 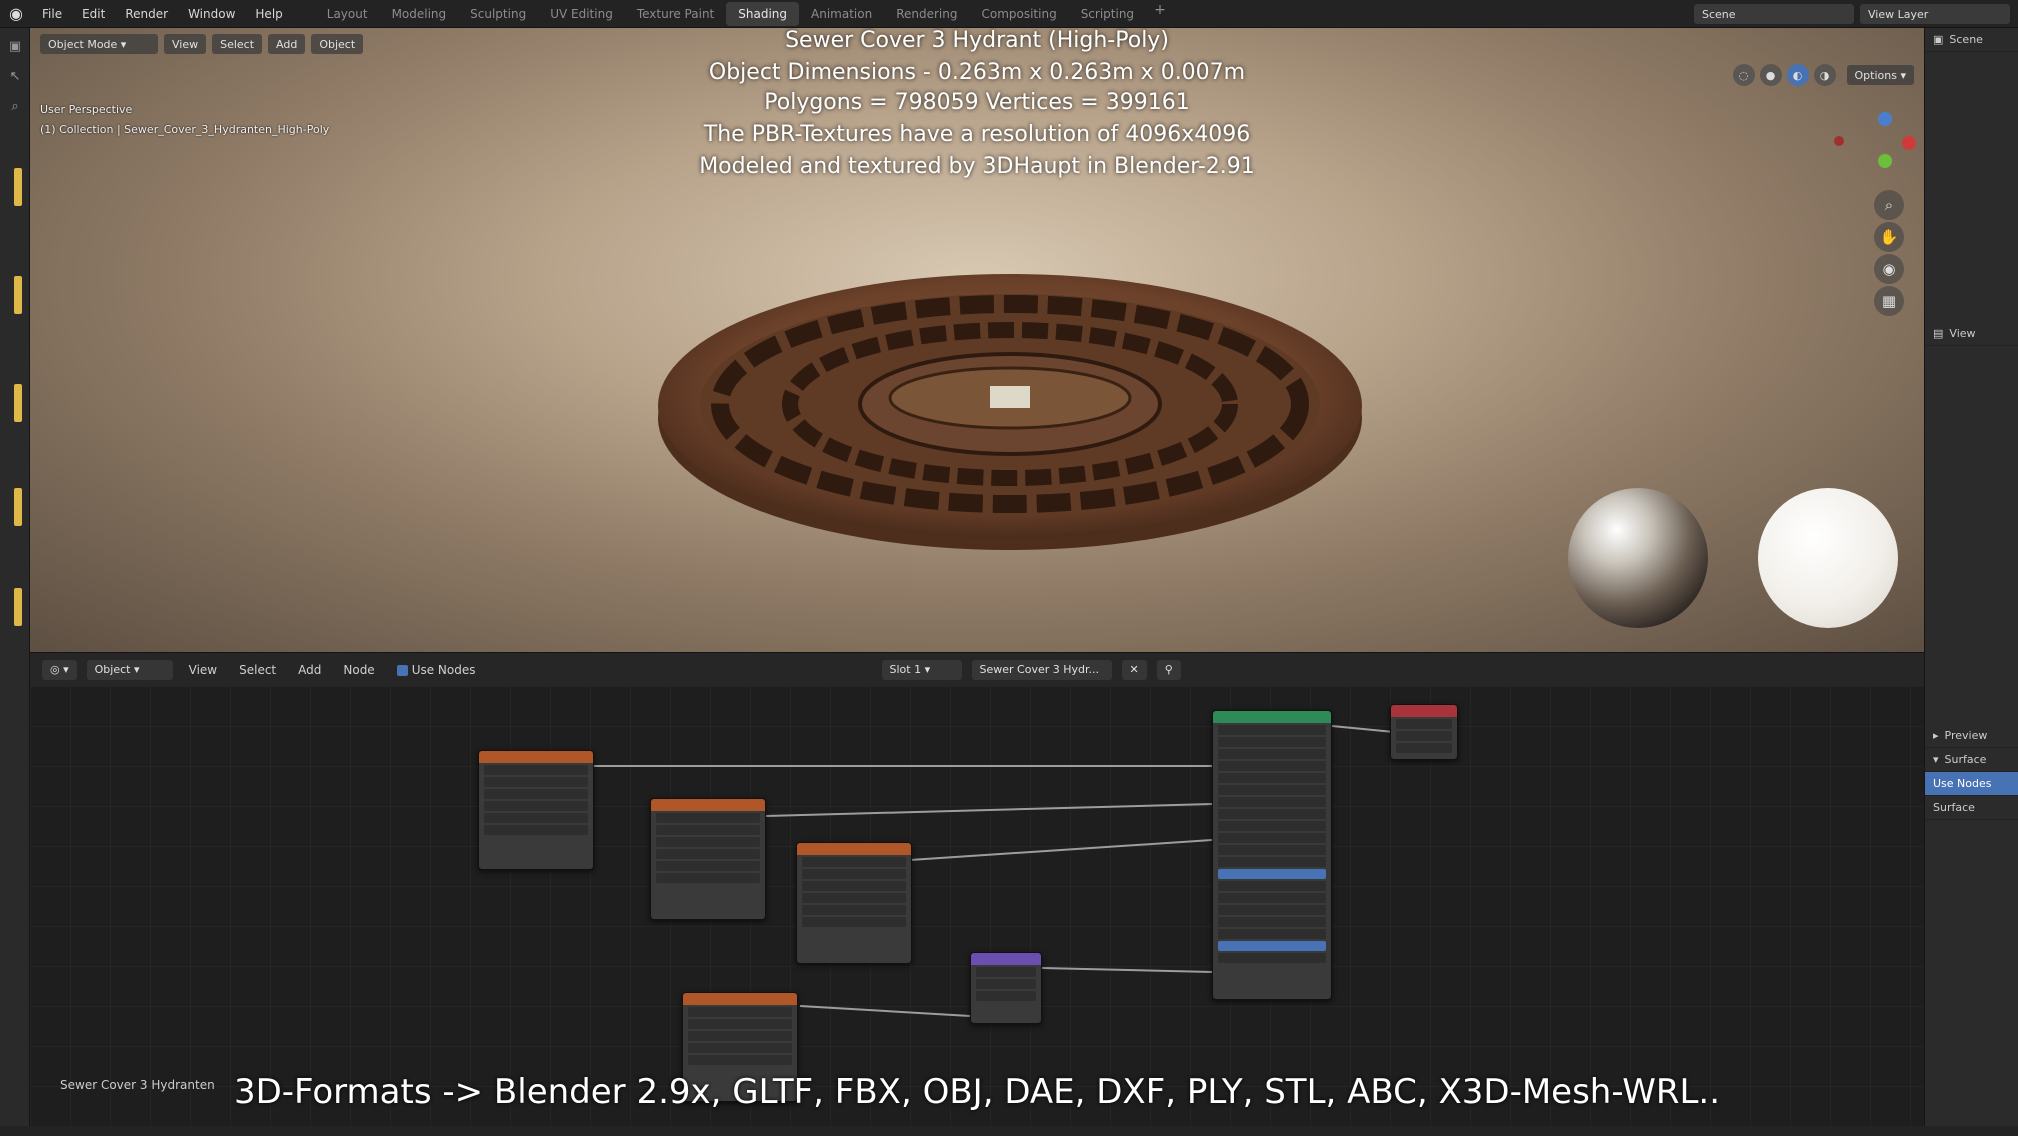 I want to click on slot-label: Slot 1, so click(x=905, y=669).